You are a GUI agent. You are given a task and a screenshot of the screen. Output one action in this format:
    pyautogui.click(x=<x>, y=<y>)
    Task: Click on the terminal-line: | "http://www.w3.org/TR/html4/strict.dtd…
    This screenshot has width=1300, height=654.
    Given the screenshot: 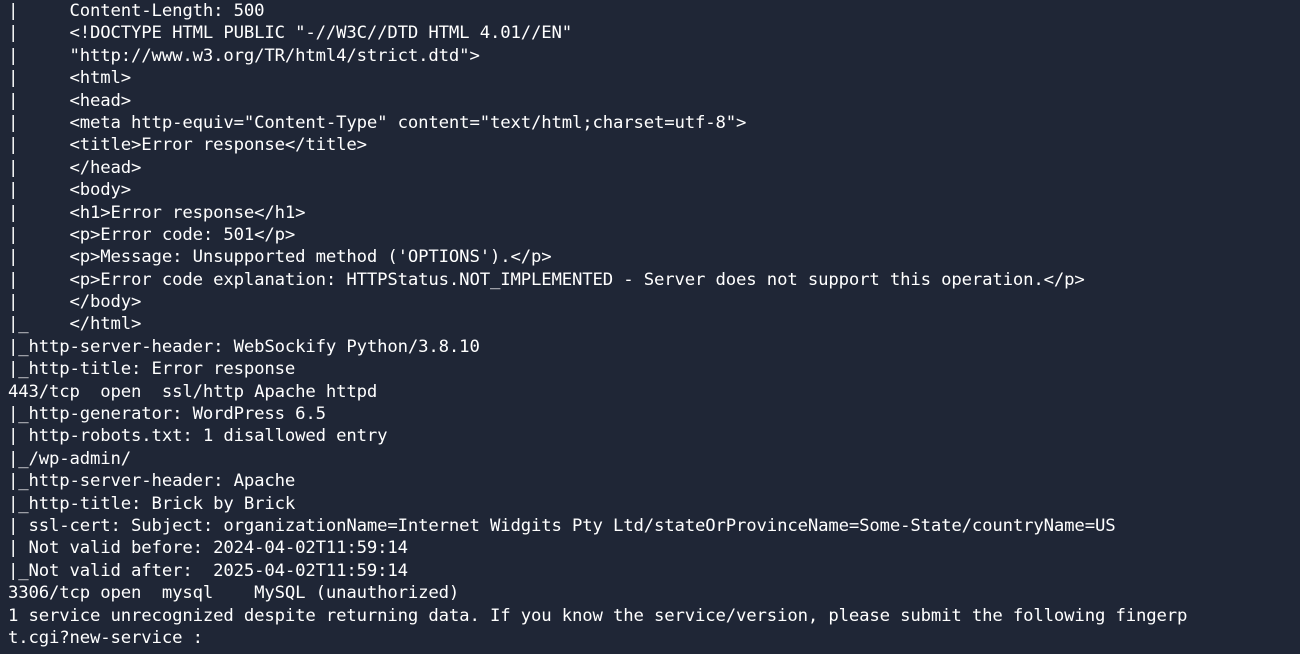 What is the action you would take?
    pyautogui.click(x=244, y=55)
    